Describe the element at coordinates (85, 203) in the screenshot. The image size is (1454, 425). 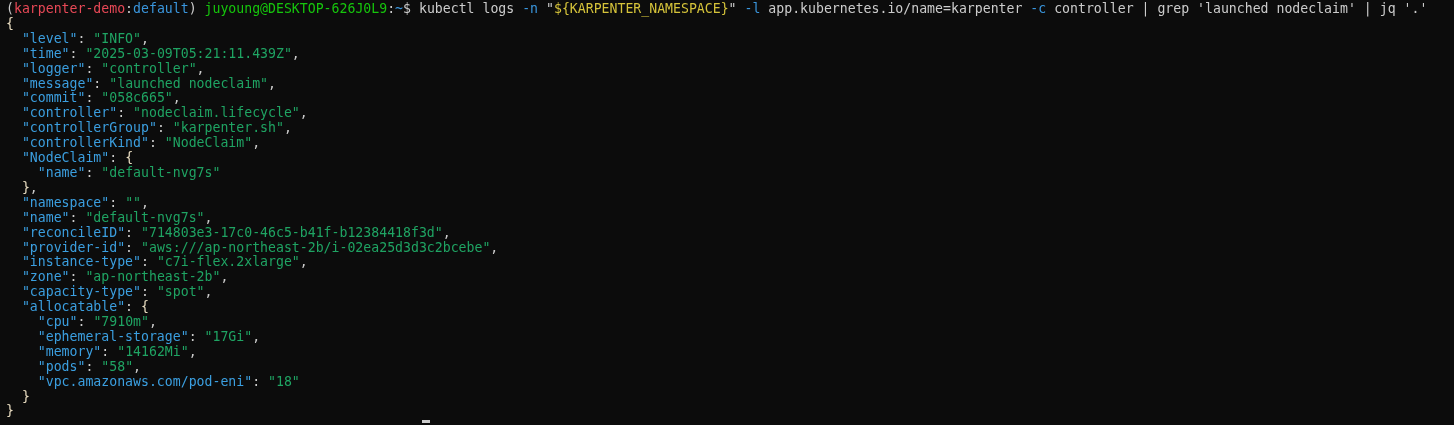
I see `json-line: "namespace": "",` at that location.